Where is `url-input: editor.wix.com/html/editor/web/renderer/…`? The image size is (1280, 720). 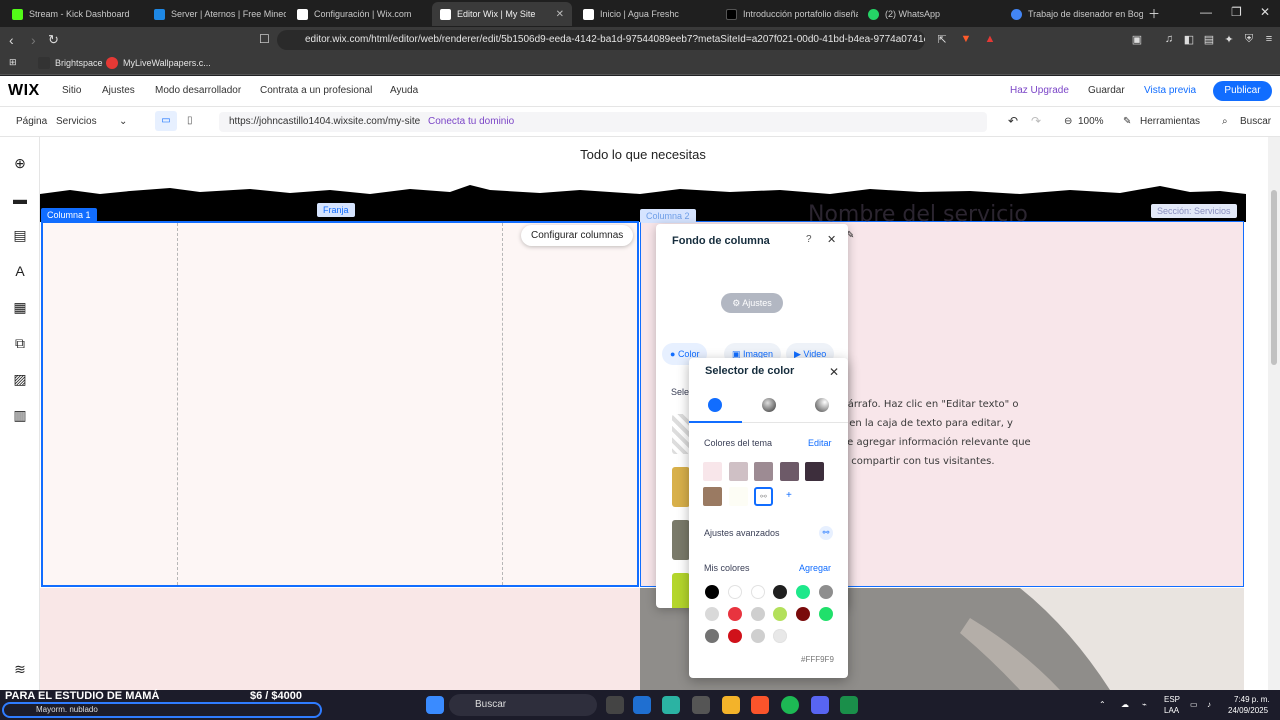 url-input: editor.wix.com/html/editor/web/renderer/… is located at coordinates (601, 40).